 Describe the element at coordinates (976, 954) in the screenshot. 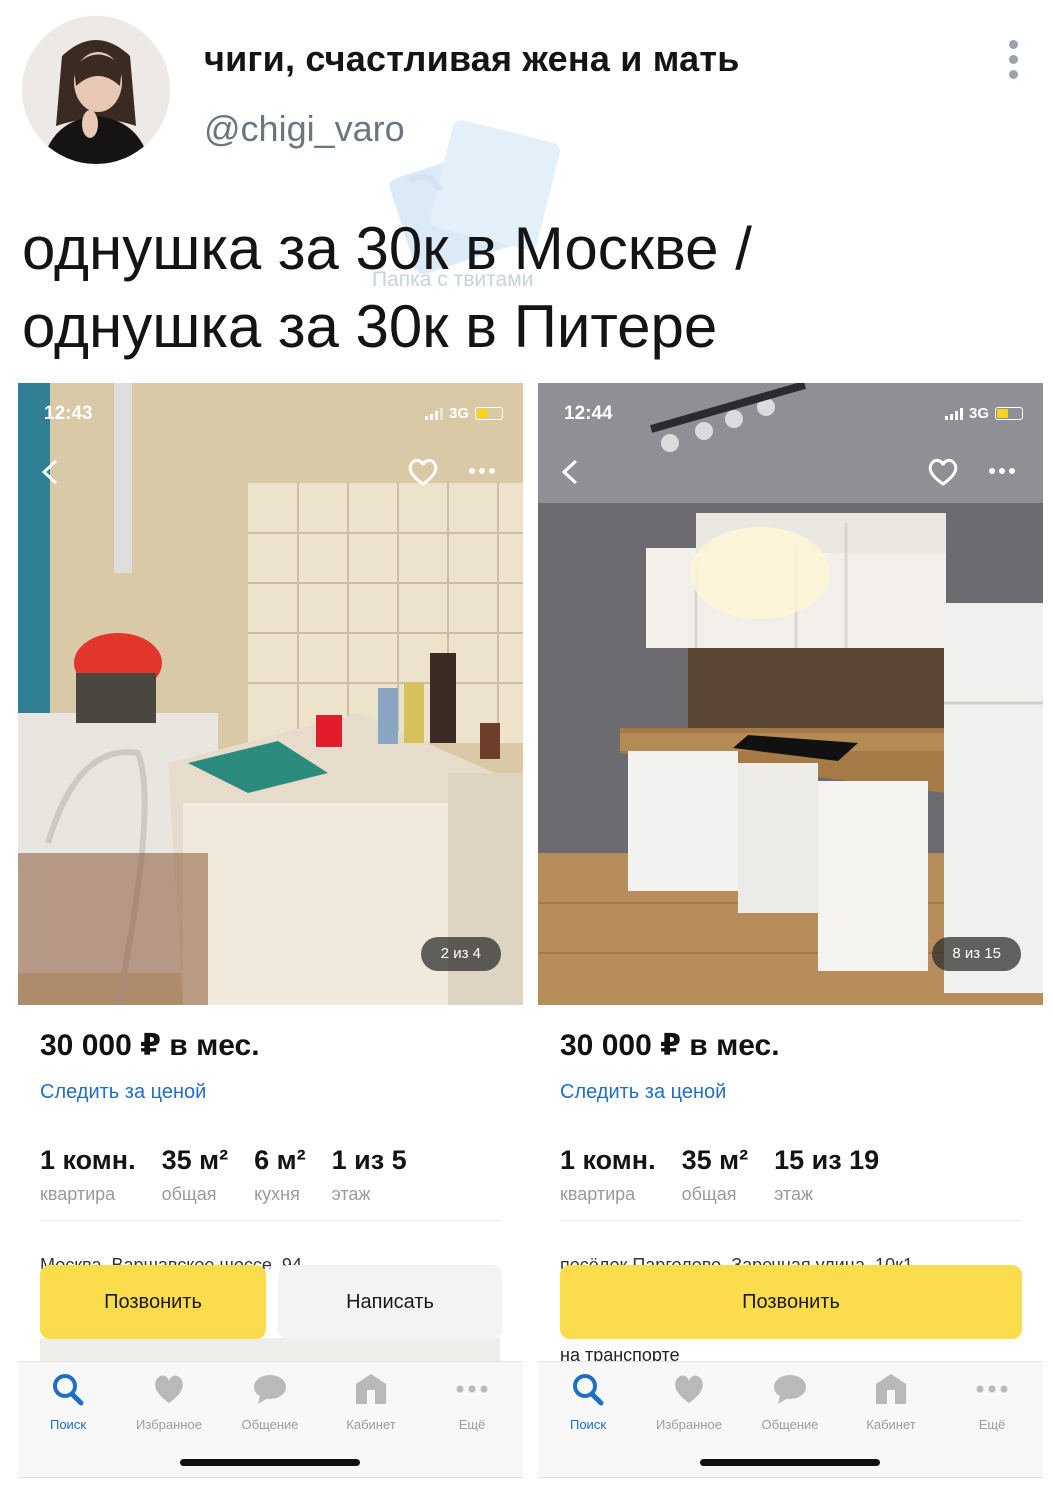

I see `photo-counter: 8 из 15` at that location.